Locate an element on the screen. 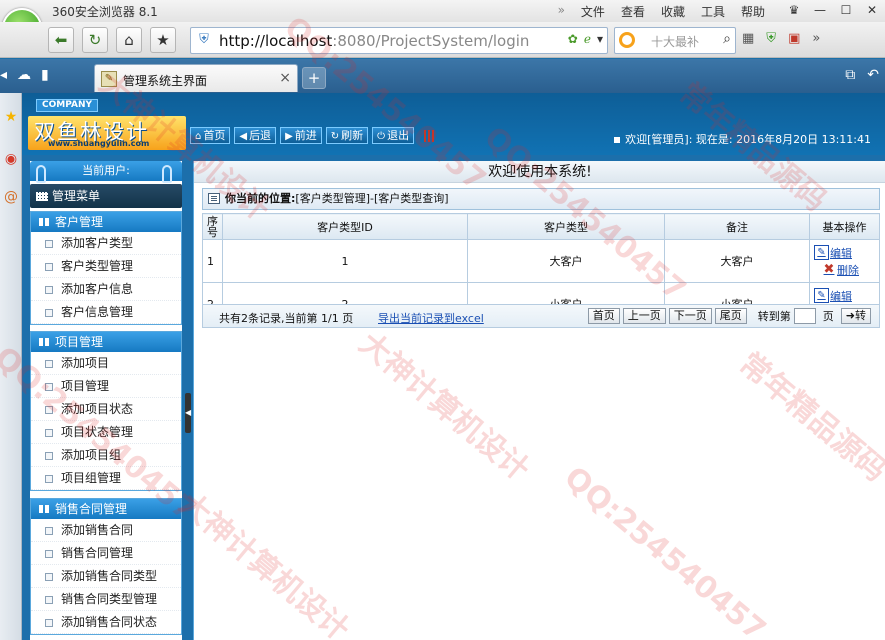 This screenshot has height=640, width=885. col-customer-type-id: 客户类型ID is located at coordinates (345, 226).